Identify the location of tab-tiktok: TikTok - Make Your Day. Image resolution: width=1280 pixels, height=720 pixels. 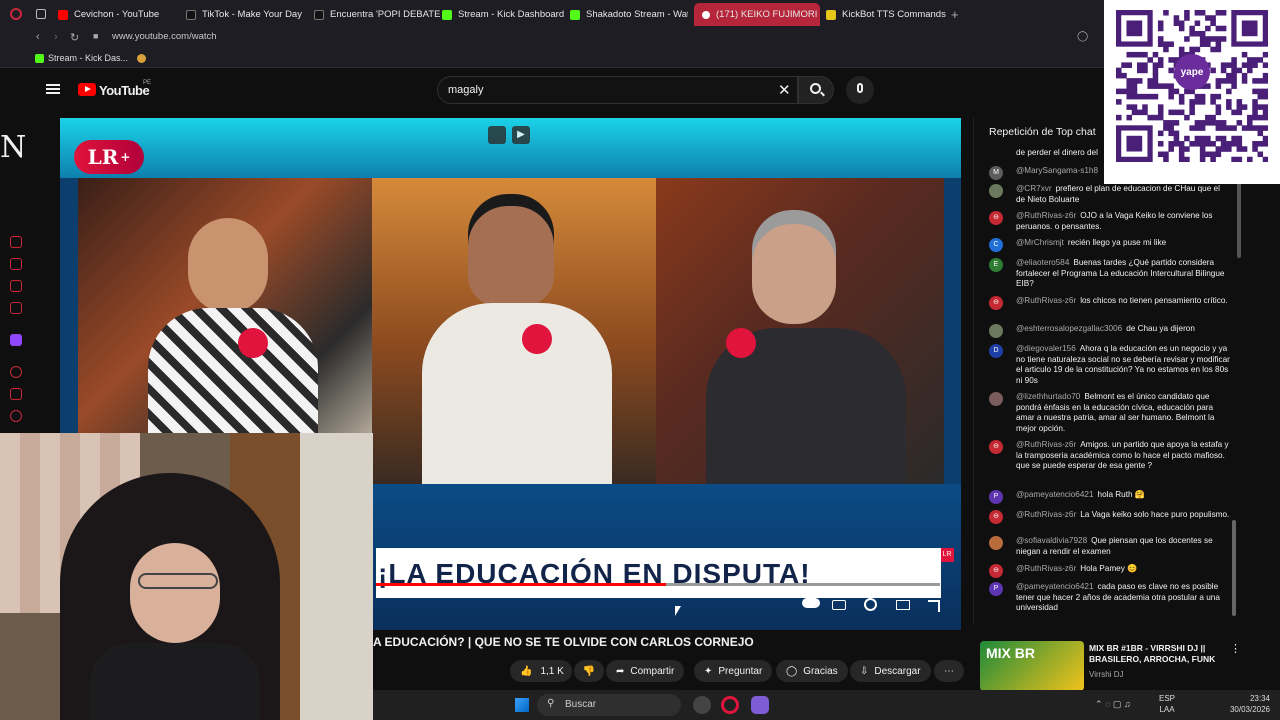
(244, 14).